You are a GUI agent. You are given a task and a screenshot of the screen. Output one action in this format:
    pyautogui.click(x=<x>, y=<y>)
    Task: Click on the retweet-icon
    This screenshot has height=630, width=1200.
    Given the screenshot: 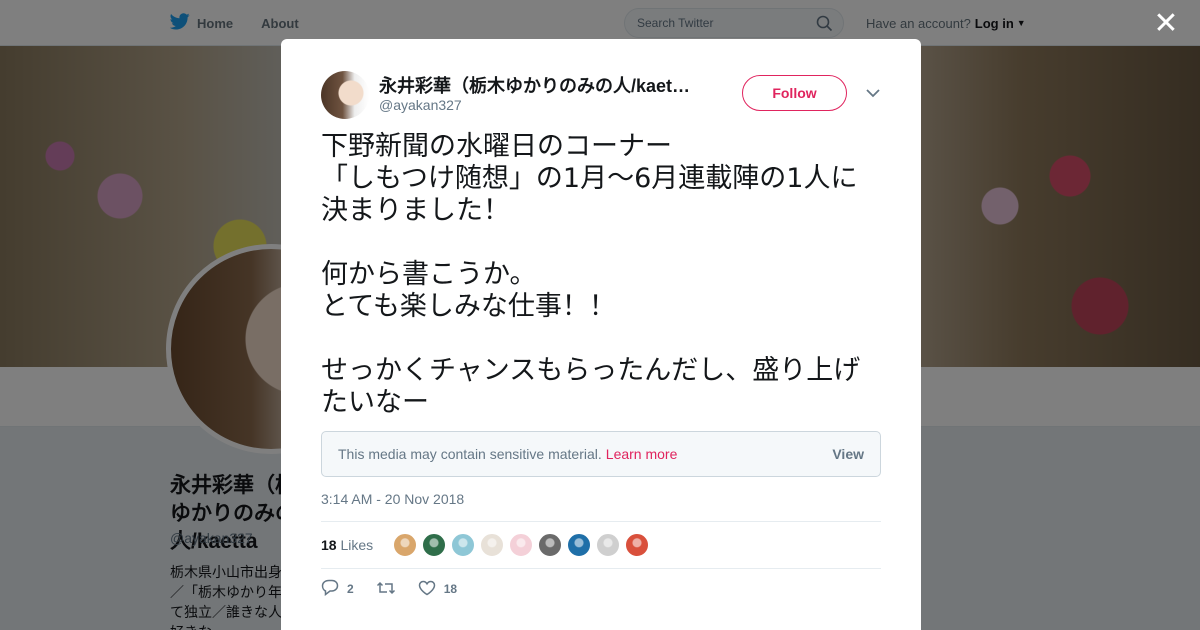 What is the action you would take?
    pyautogui.click(x=386, y=589)
    